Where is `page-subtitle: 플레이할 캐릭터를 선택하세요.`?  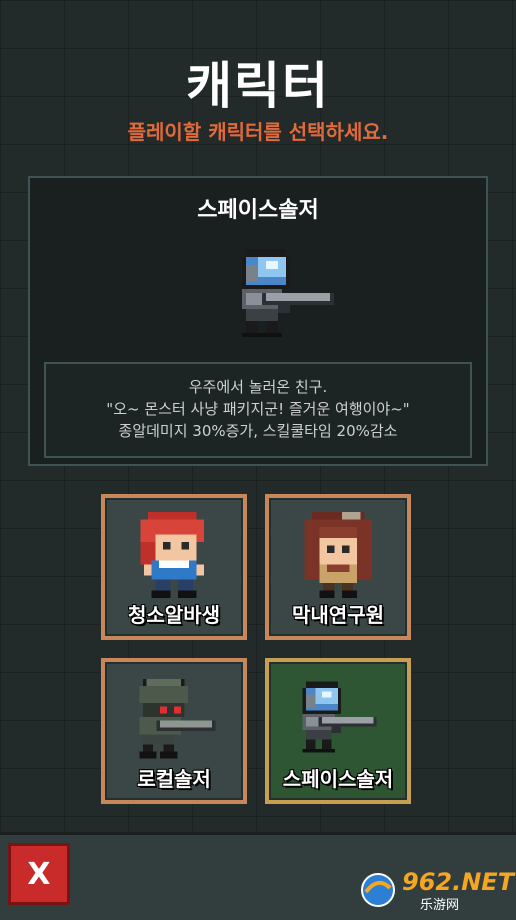
page-subtitle: 플레이할 캐릭터를 선택하세요. is located at coordinates (258, 132).